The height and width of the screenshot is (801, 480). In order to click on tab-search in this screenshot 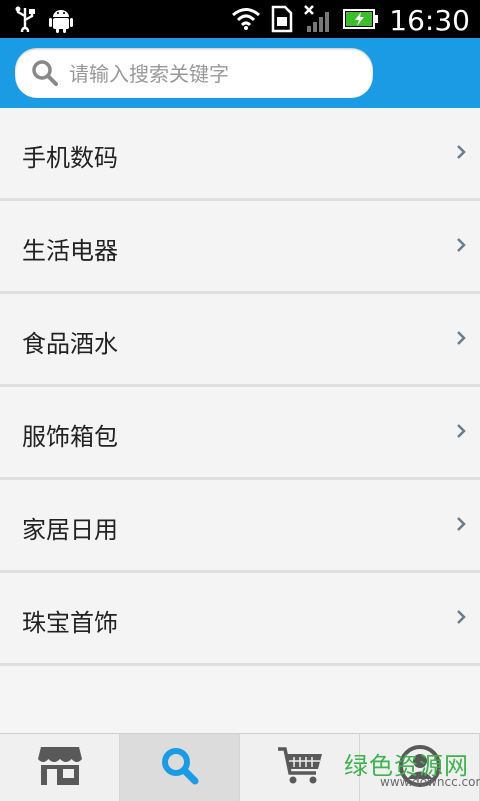, I will do `click(180, 767)`.